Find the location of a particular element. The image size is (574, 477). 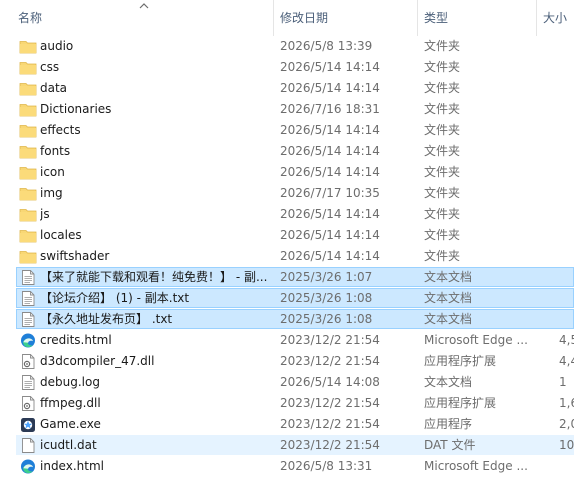

file-row: locales 2026/5/14 14:14 文件夹 is located at coordinates (287, 235).